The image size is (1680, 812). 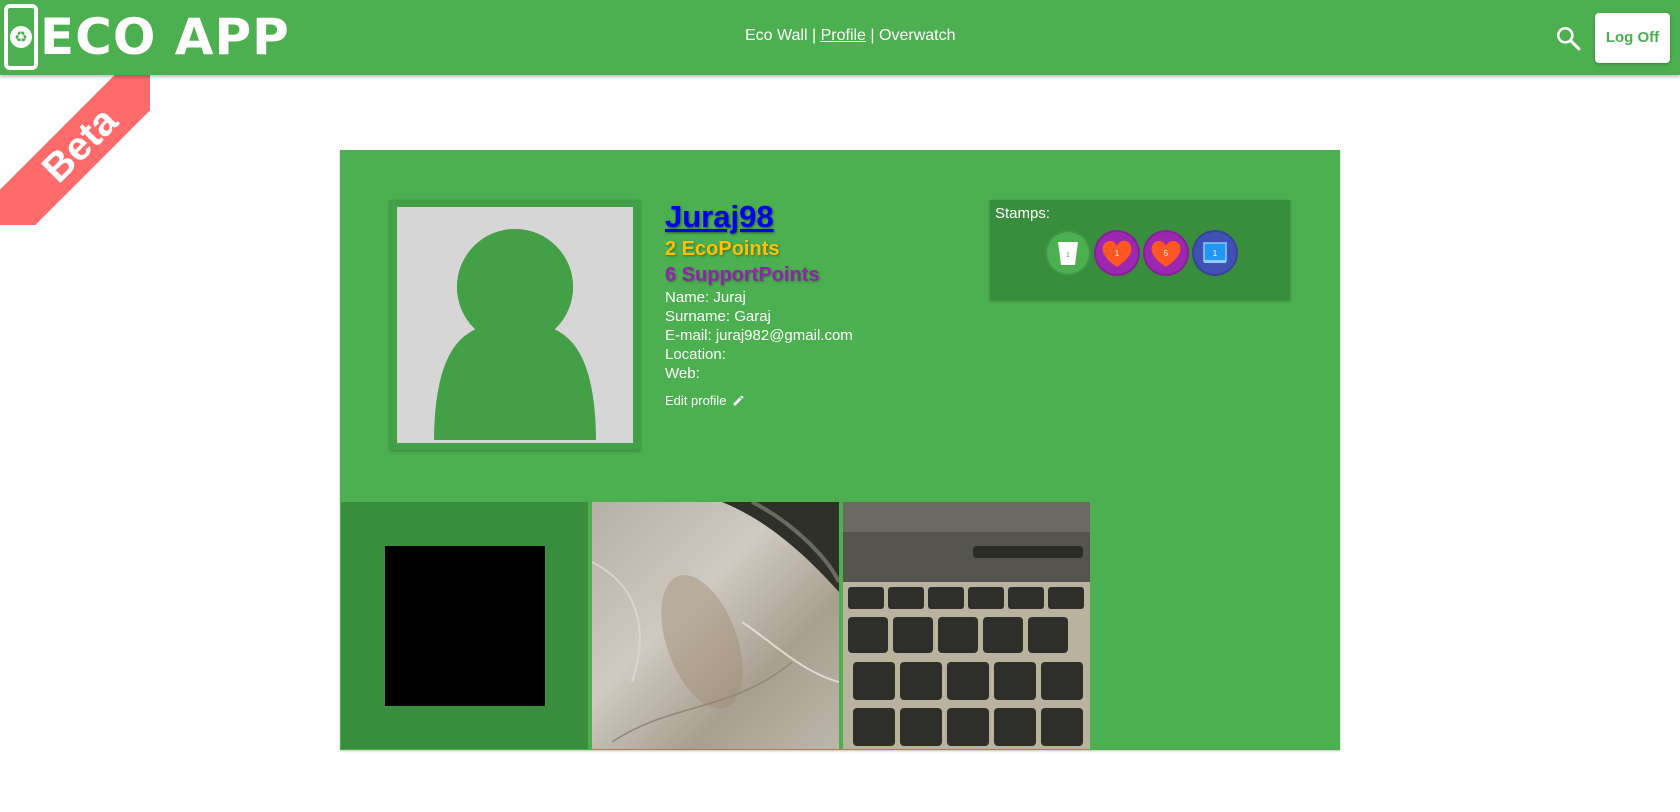 I want to click on cup-icon: 1, so click(x=1068, y=253).